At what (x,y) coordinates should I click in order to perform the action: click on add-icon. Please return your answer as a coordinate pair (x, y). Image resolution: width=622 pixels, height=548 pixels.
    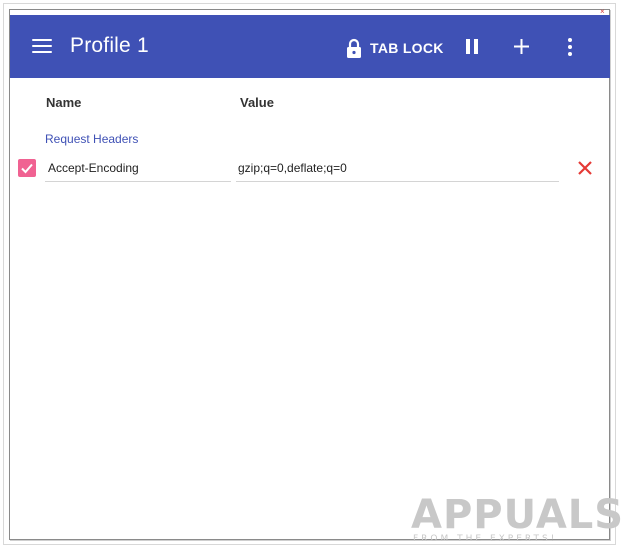
    Looking at the image, I should click on (521, 46).